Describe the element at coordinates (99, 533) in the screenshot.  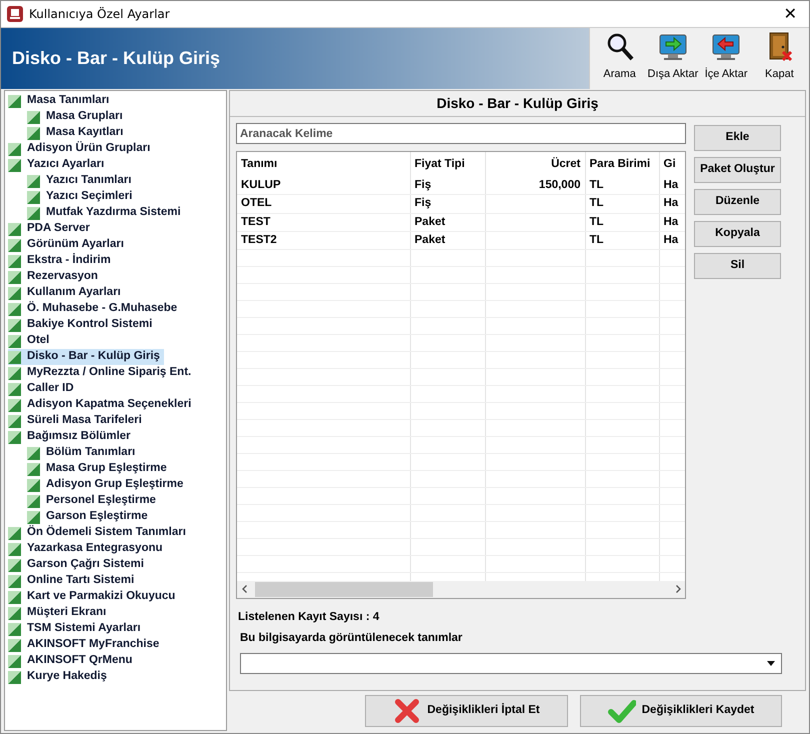
I see `tree-item: Ön Ödemeli Sistem Tanımları` at that location.